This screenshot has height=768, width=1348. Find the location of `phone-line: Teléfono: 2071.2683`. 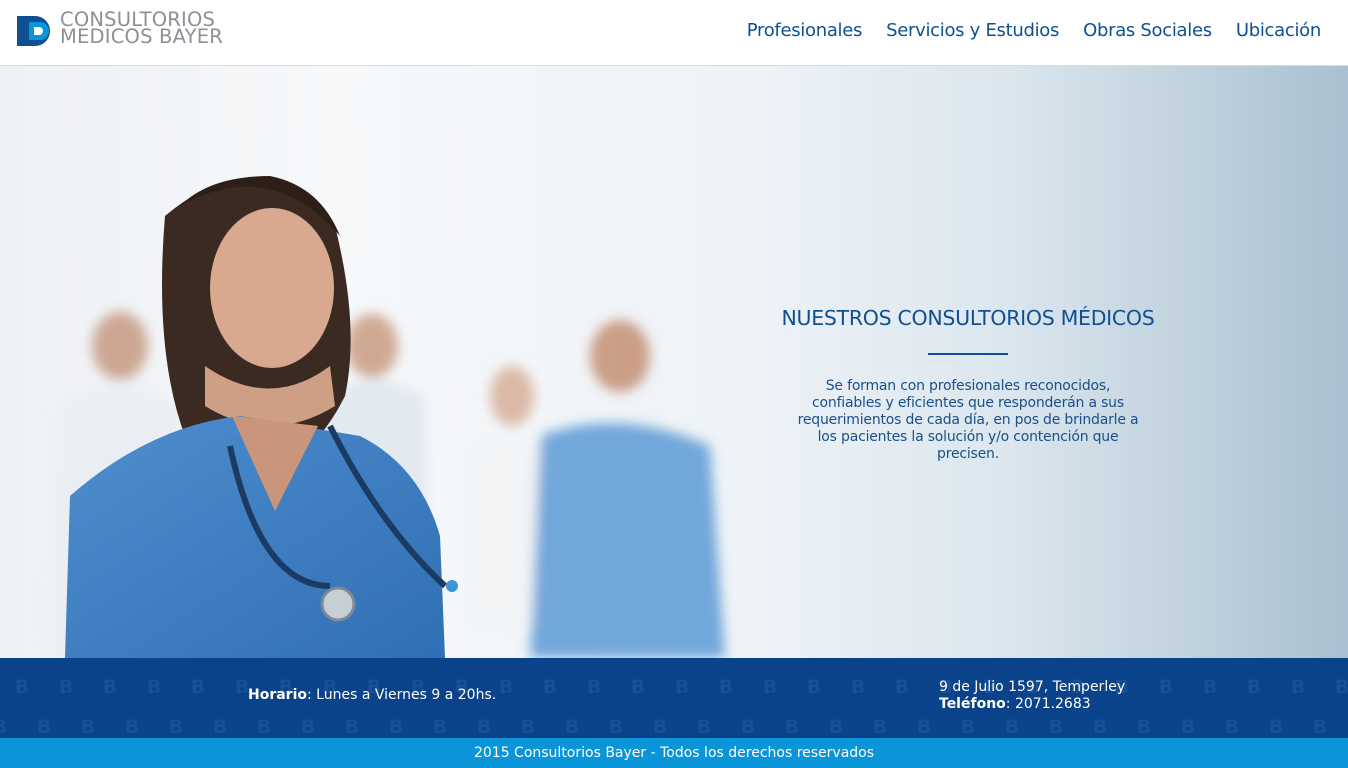

phone-line: Teléfono: 2071.2683 is located at coordinates (1032, 704).